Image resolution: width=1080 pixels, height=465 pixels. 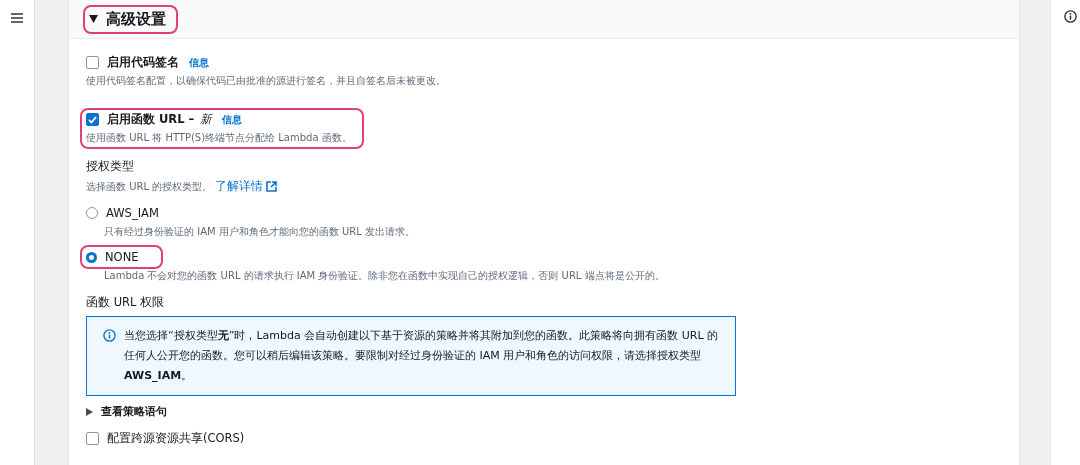 I want to click on radio-button, so click(x=91, y=257).